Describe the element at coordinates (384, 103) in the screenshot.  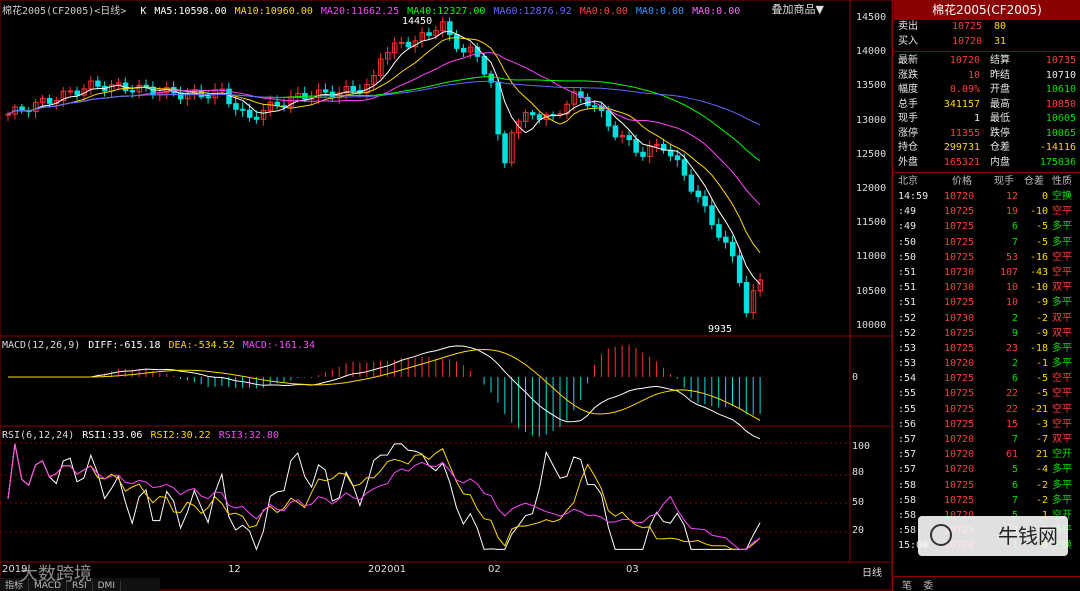
I see `ma60-line` at that location.